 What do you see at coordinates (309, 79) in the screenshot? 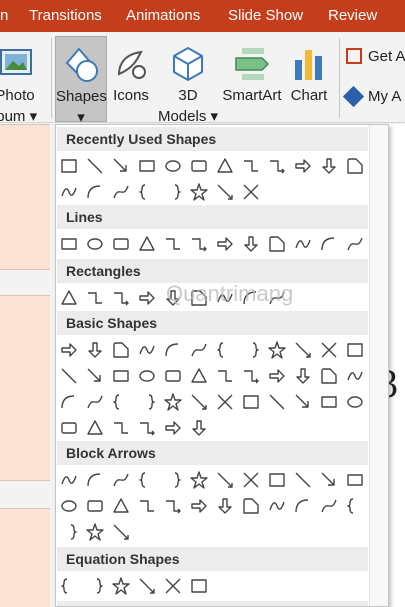
I see `chart-button: Chart` at bounding box center [309, 79].